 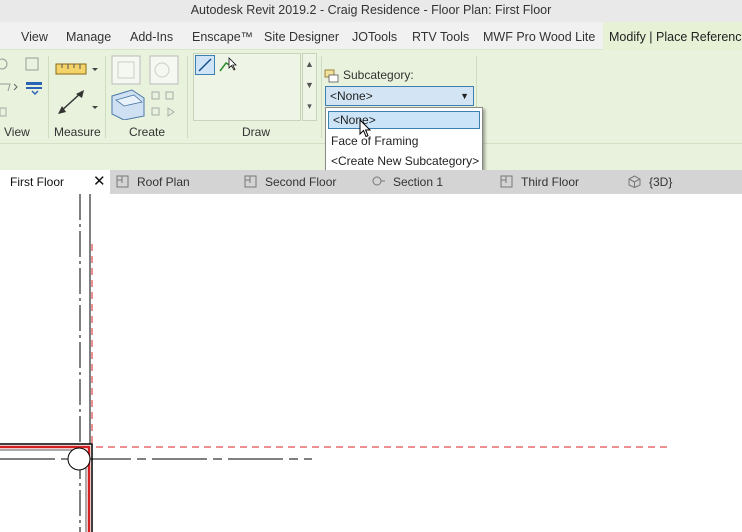 What do you see at coordinates (418, 182) in the screenshot?
I see `view-tab-label: Section 1` at bounding box center [418, 182].